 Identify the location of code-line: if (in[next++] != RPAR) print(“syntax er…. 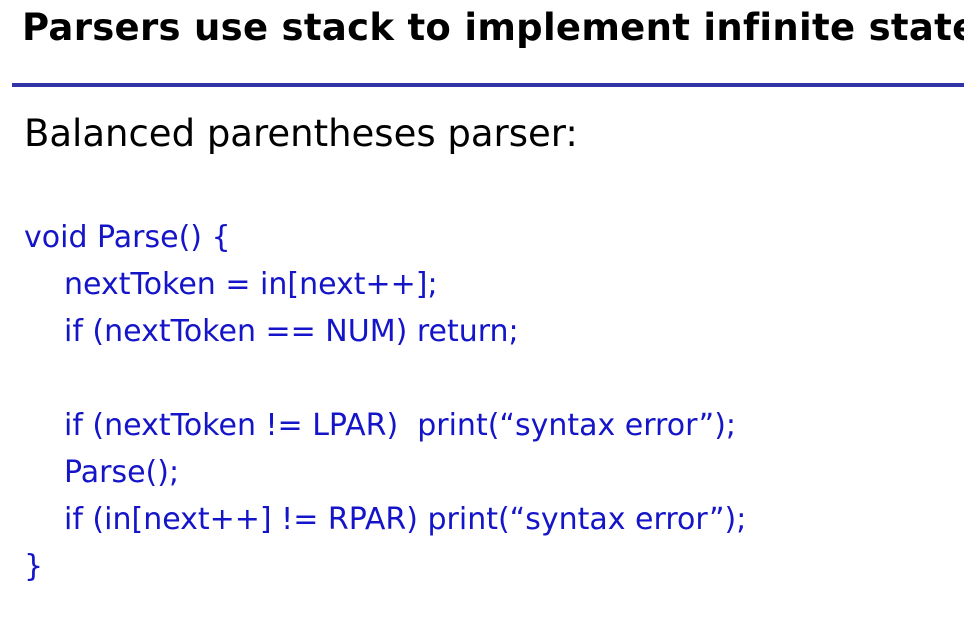
(405, 519).